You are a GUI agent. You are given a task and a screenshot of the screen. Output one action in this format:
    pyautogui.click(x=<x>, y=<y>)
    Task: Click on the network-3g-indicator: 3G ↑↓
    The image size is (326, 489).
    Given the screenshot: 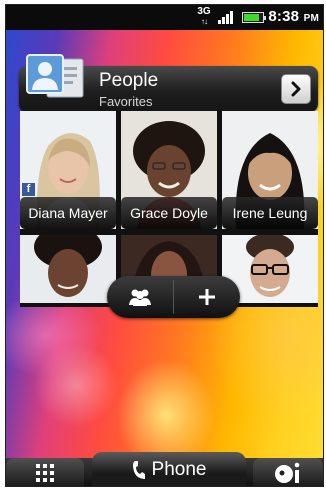 What is the action you would take?
    pyautogui.click(x=204, y=17)
    